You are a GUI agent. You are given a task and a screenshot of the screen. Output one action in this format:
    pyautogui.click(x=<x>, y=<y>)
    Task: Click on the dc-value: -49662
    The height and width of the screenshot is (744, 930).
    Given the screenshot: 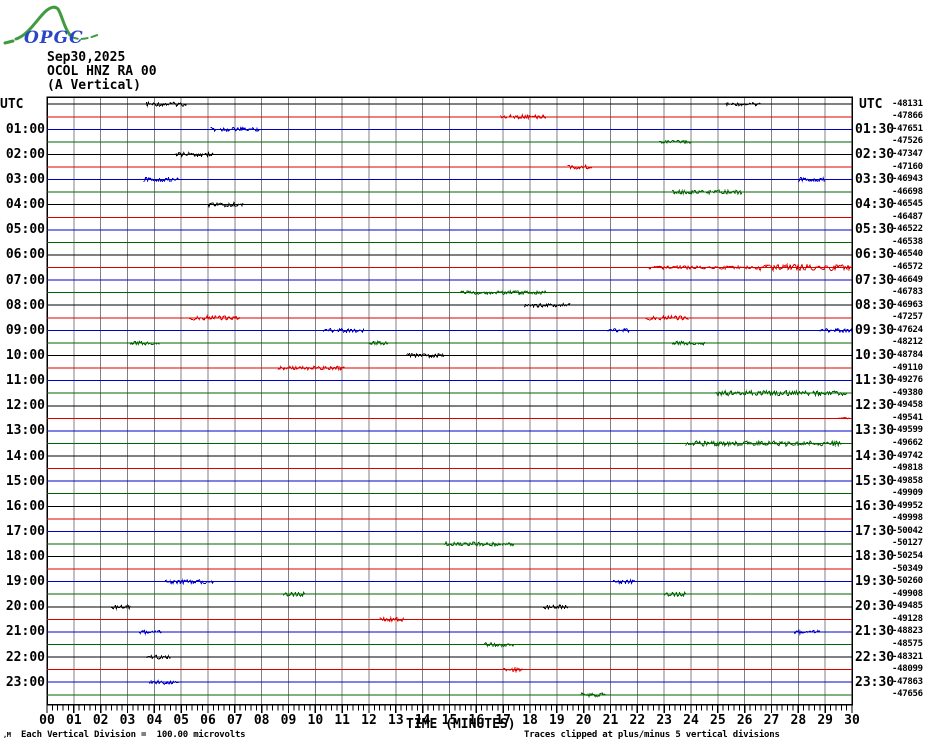 What is the action you would take?
    pyautogui.click(x=907, y=442)
    